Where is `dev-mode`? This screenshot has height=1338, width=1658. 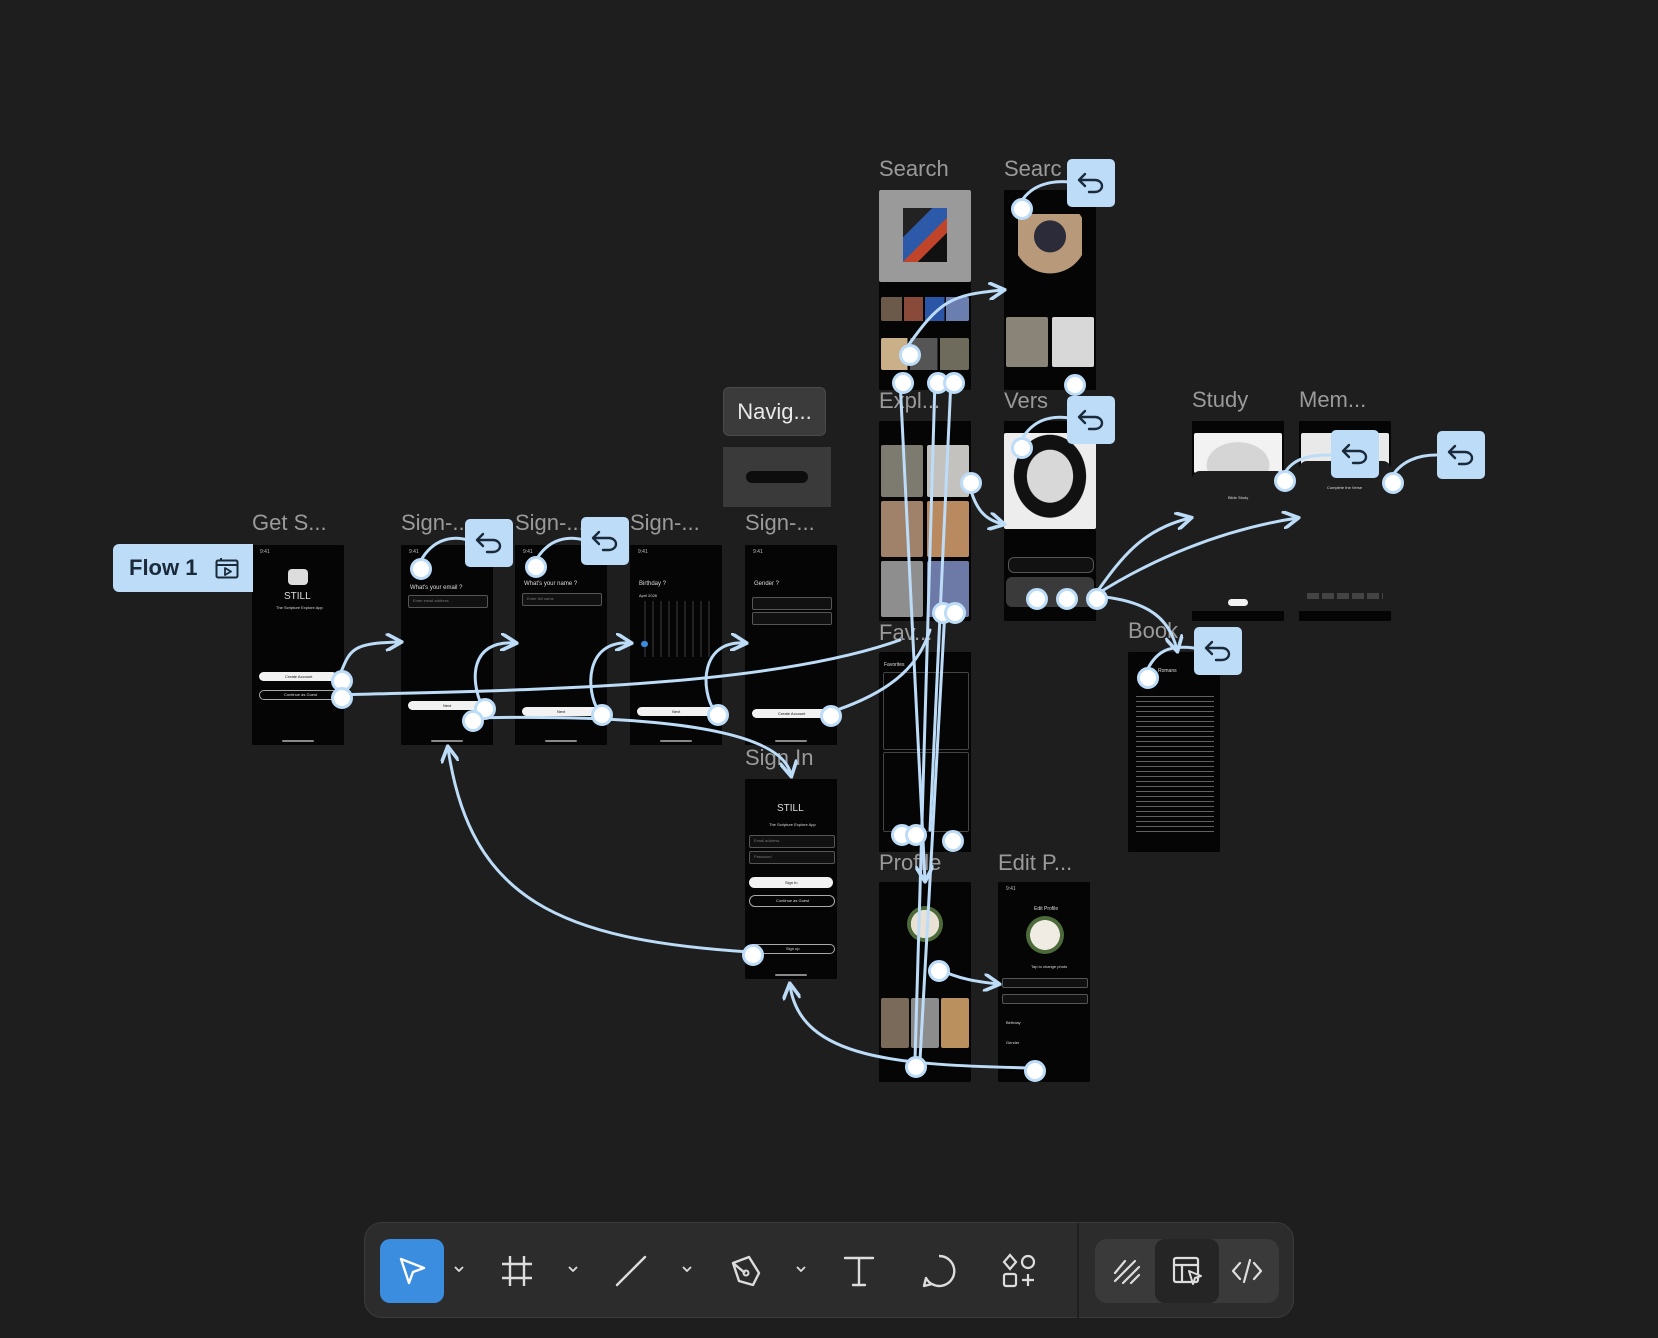 dev-mode is located at coordinates (1247, 1271).